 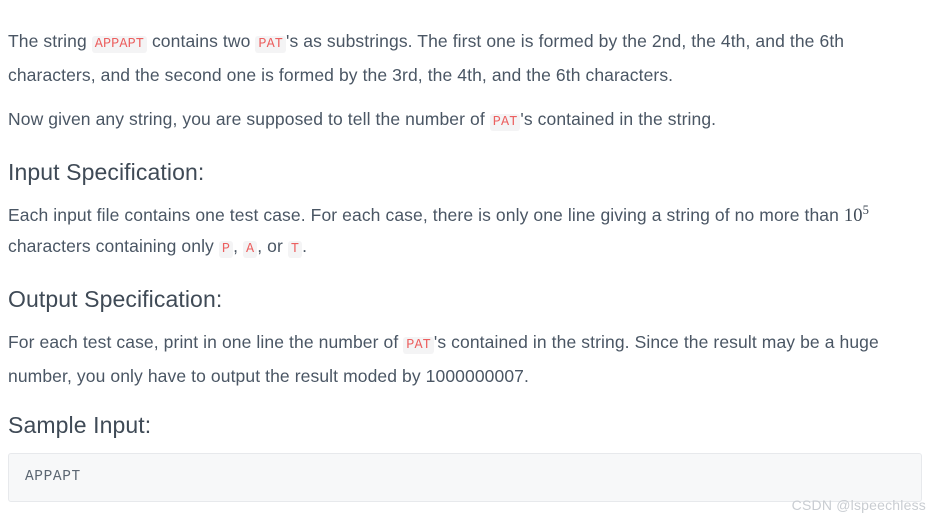 What do you see at coordinates (250, 249) in the screenshot?
I see `inline-code-a: A` at bounding box center [250, 249].